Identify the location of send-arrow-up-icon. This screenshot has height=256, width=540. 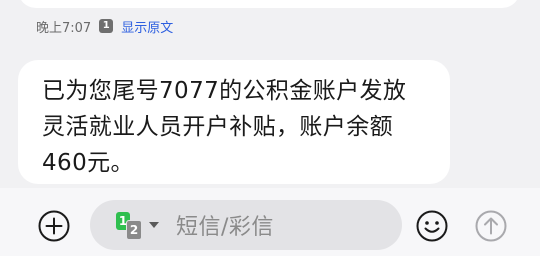
(491, 226).